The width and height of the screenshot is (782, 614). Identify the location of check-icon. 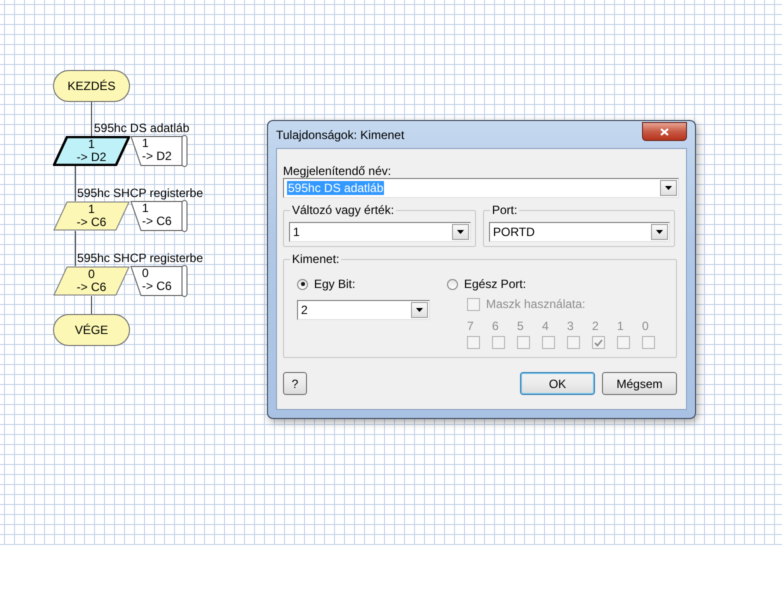
(598, 342).